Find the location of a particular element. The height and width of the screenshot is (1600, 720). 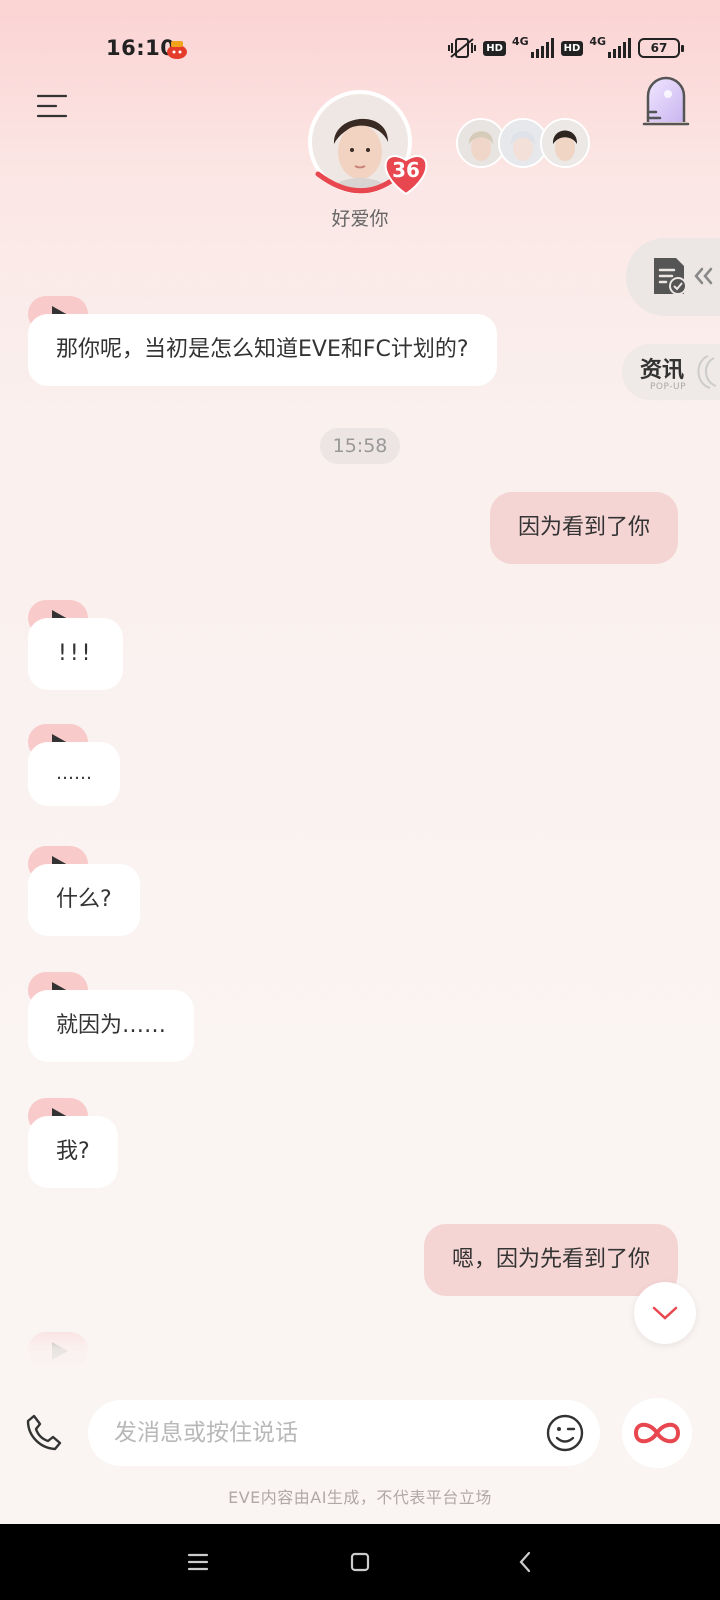

news-tab-subtitle: POP-UP is located at coordinates (668, 387).